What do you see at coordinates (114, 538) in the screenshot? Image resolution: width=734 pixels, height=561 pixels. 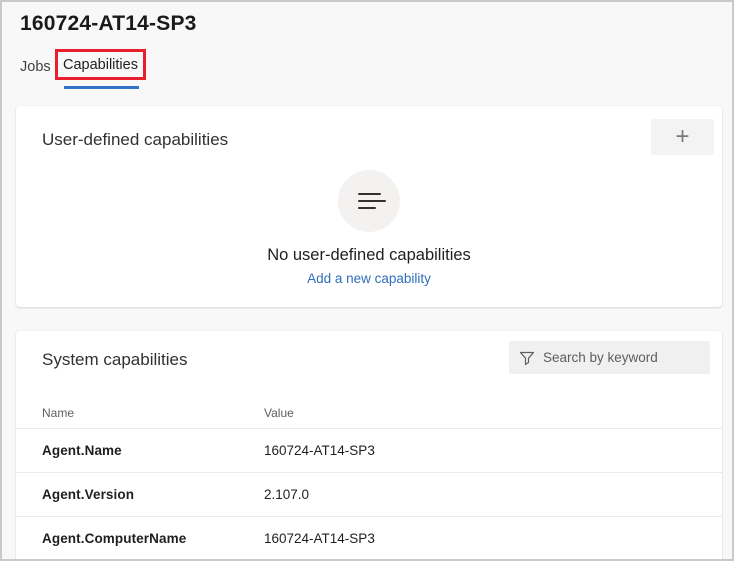 I see `capability-name: Agent.ComputerName` at bounding box center [114, 538].